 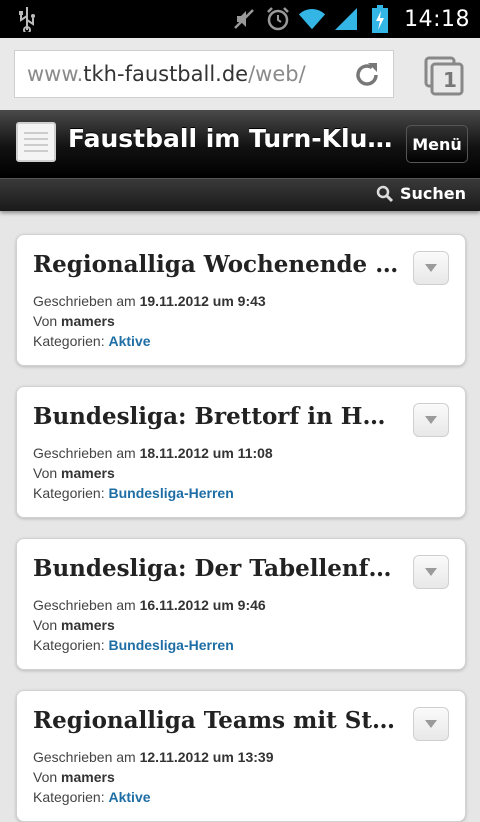 I want to click on post-title: Regionalliga Wochenende – Verbandsliga, so click(x=216, y=264).